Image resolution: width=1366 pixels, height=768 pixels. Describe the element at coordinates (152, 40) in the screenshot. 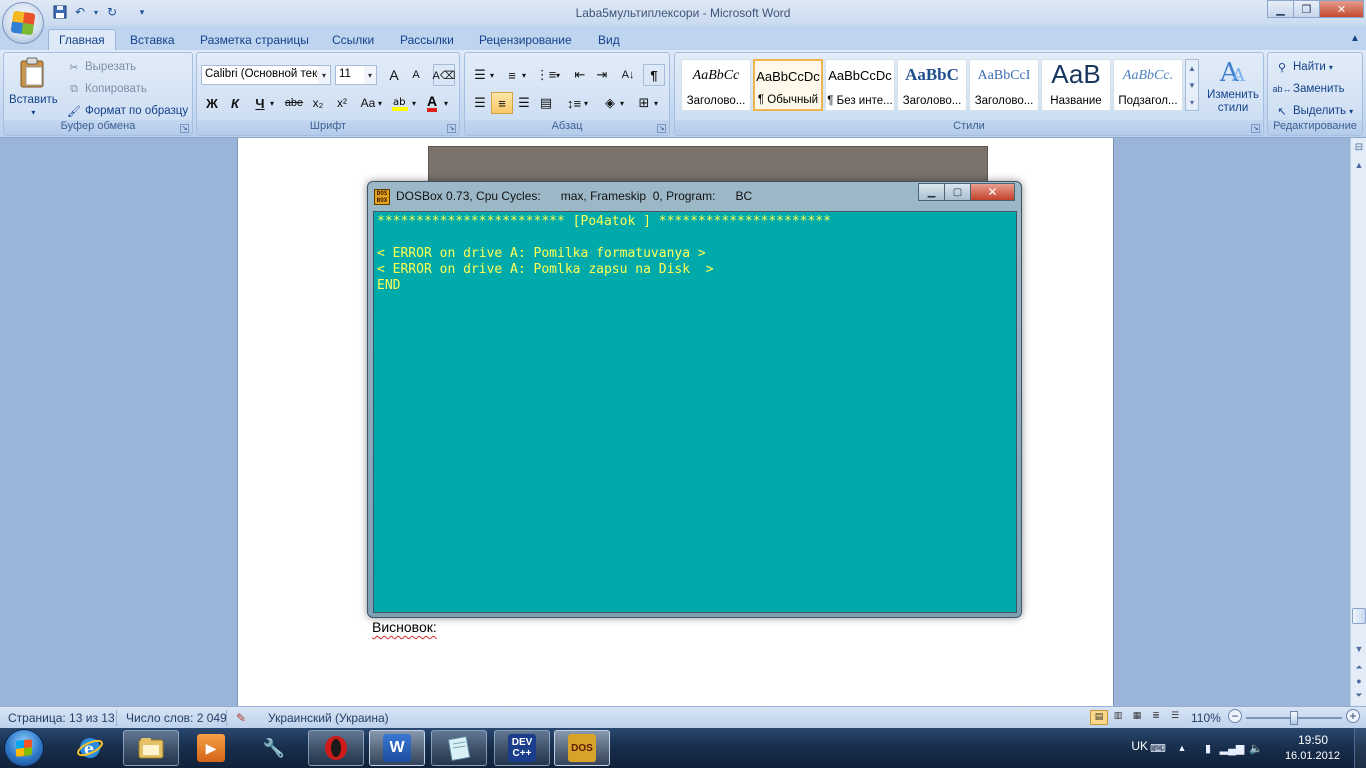

I see `tab-insert: Вставка` at that location.